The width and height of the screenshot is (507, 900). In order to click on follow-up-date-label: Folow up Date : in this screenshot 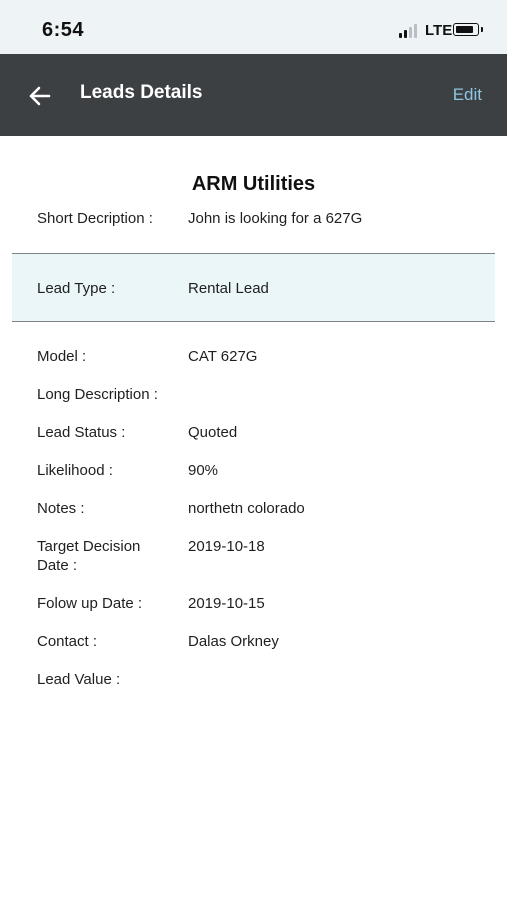, I will do `click(90, 603)`.